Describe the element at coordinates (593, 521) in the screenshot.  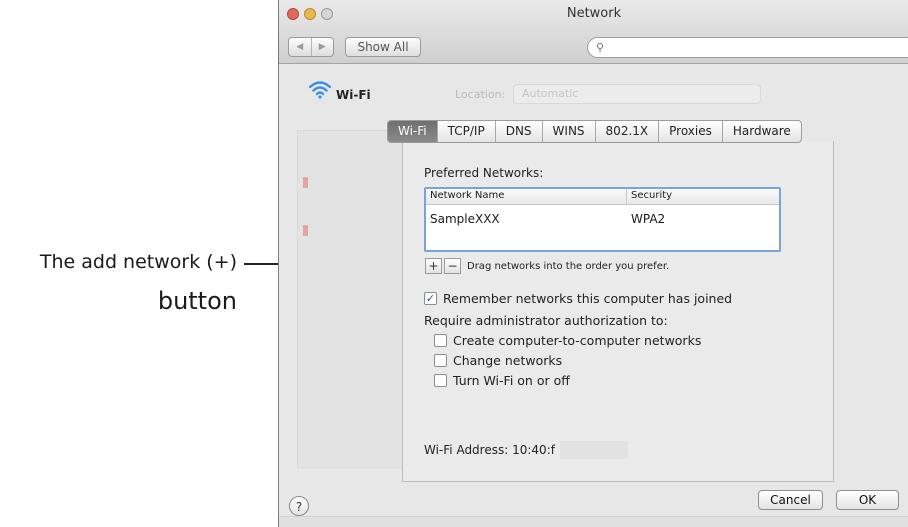
I see `lock-bar` at that location.